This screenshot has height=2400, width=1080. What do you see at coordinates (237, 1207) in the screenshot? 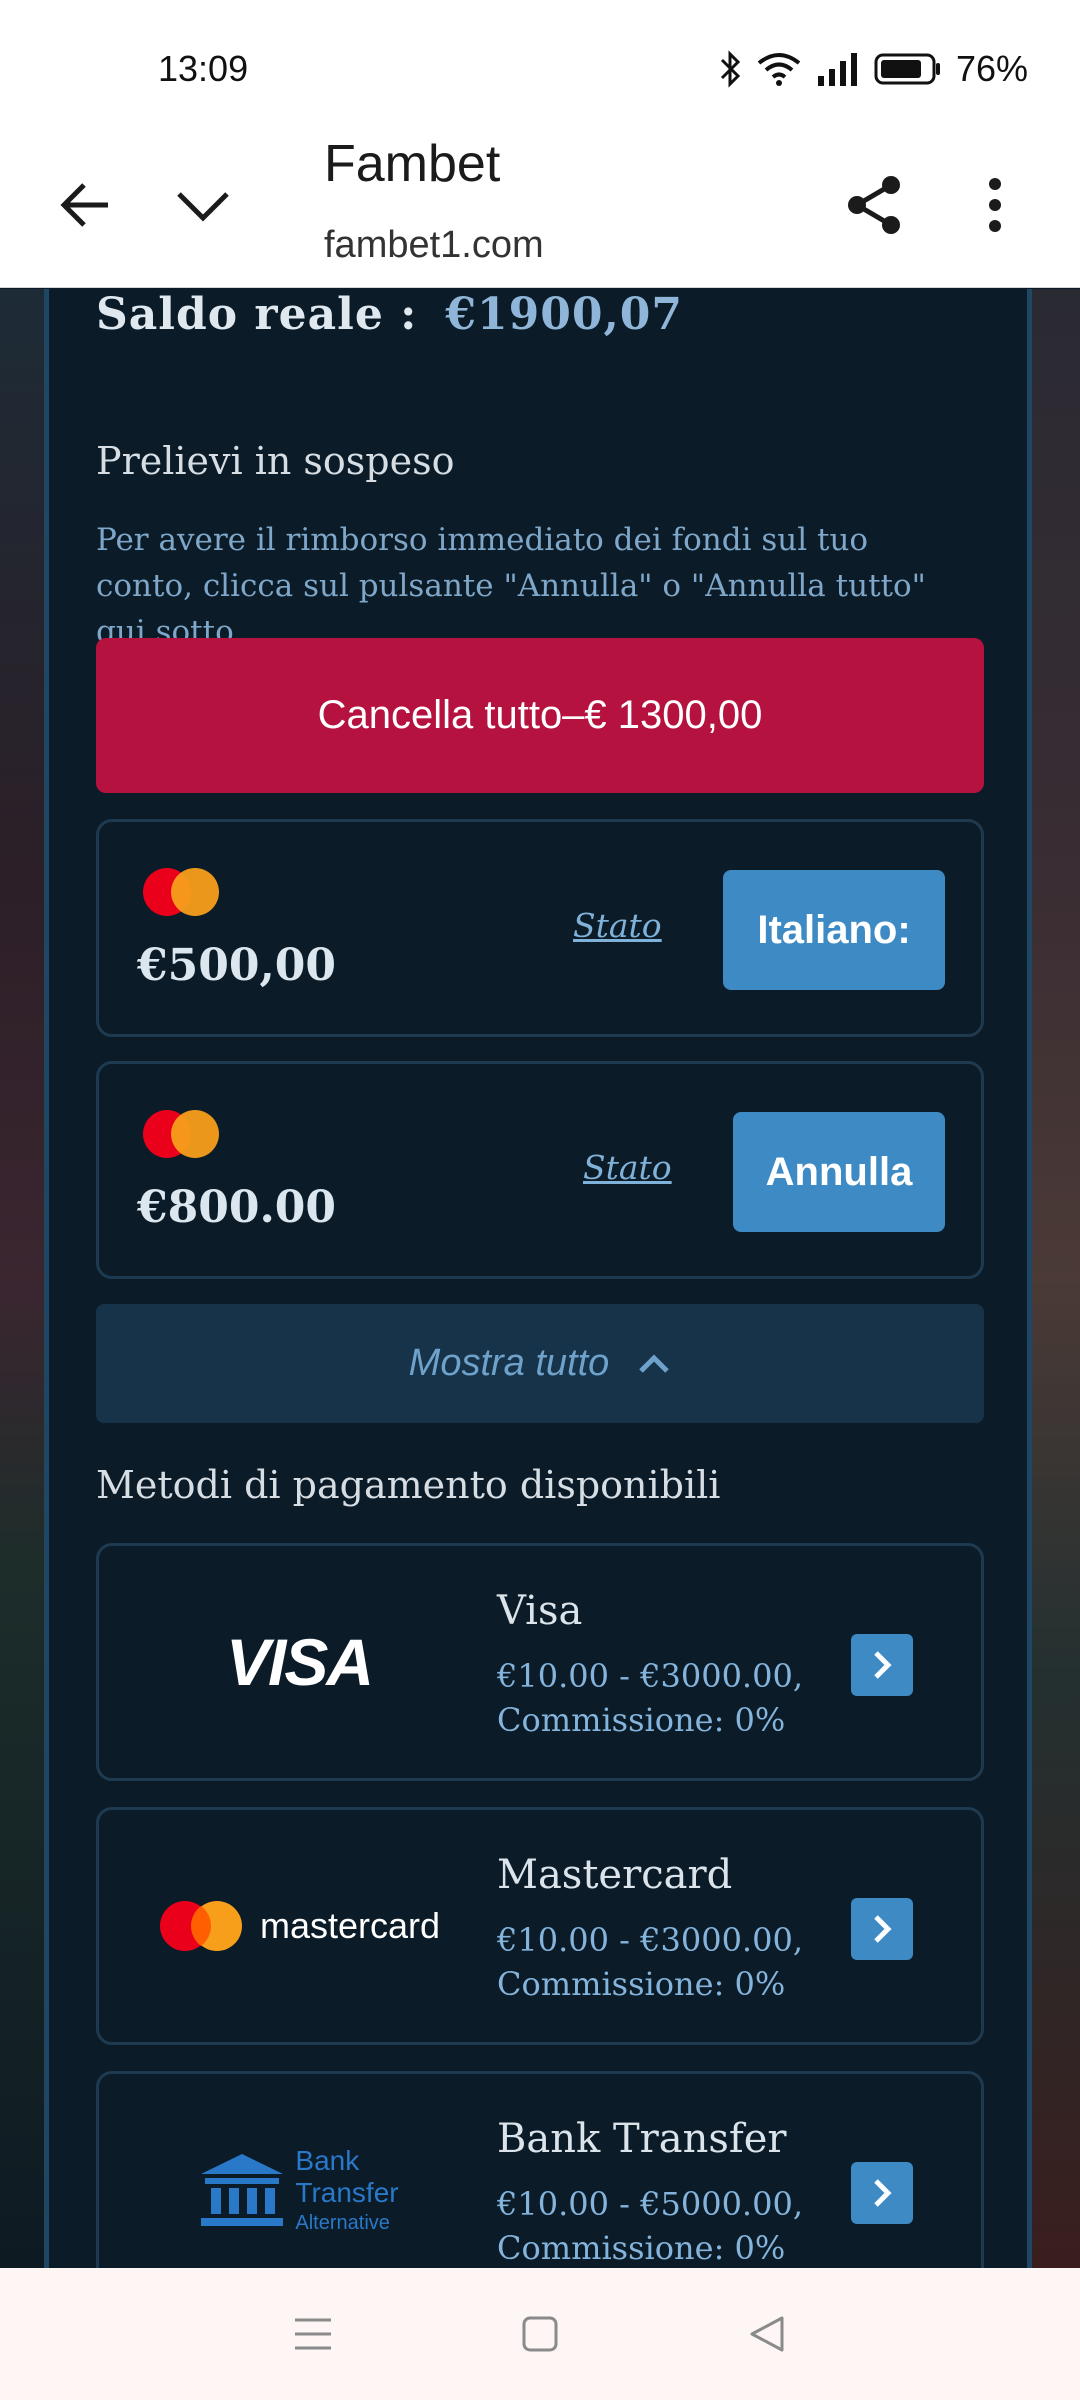
I see `withdrawal-amount: €800.00` at bounding box center [237, 1207].